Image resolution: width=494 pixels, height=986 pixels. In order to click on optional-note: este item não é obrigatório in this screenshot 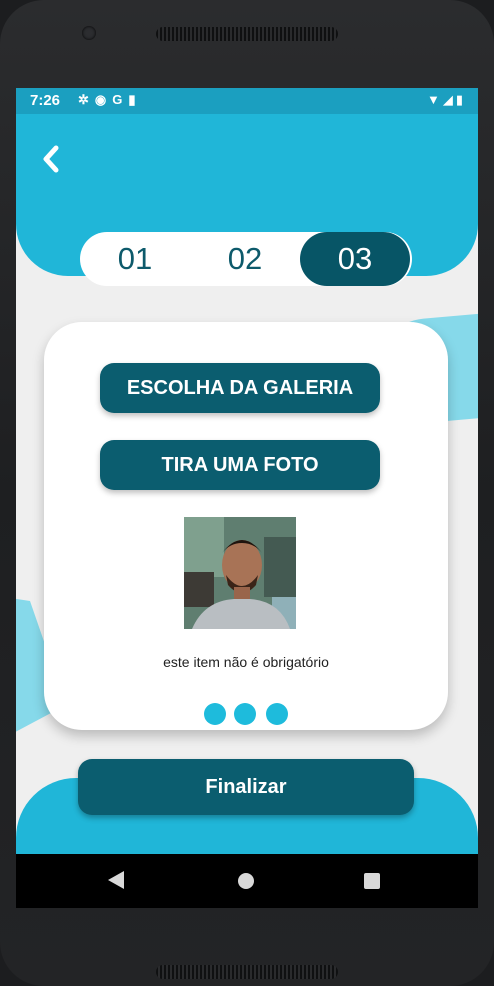, I will do `click(246, 662)`.